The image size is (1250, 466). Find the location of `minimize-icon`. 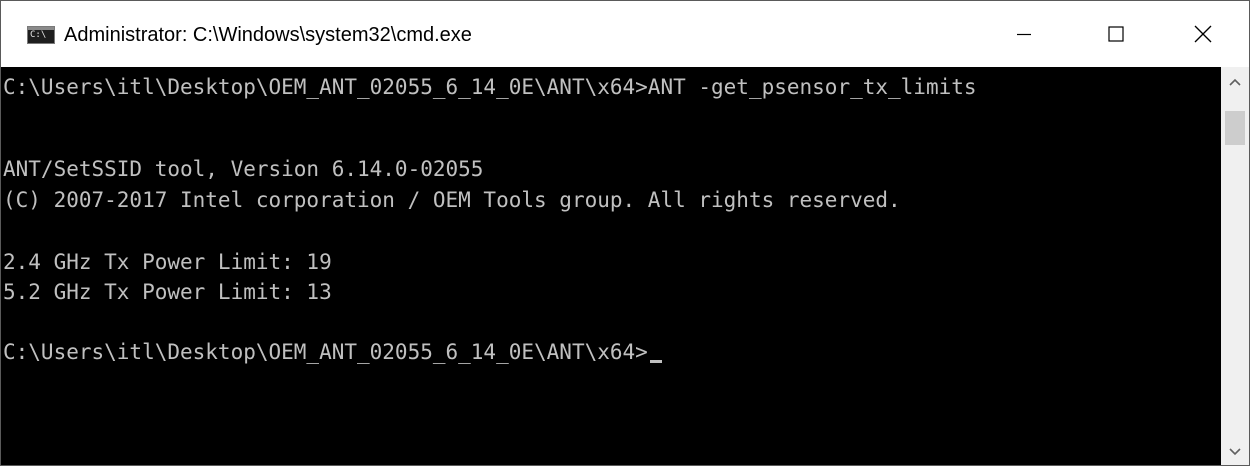

minimize-icon is located at coordinates (1024, 34).